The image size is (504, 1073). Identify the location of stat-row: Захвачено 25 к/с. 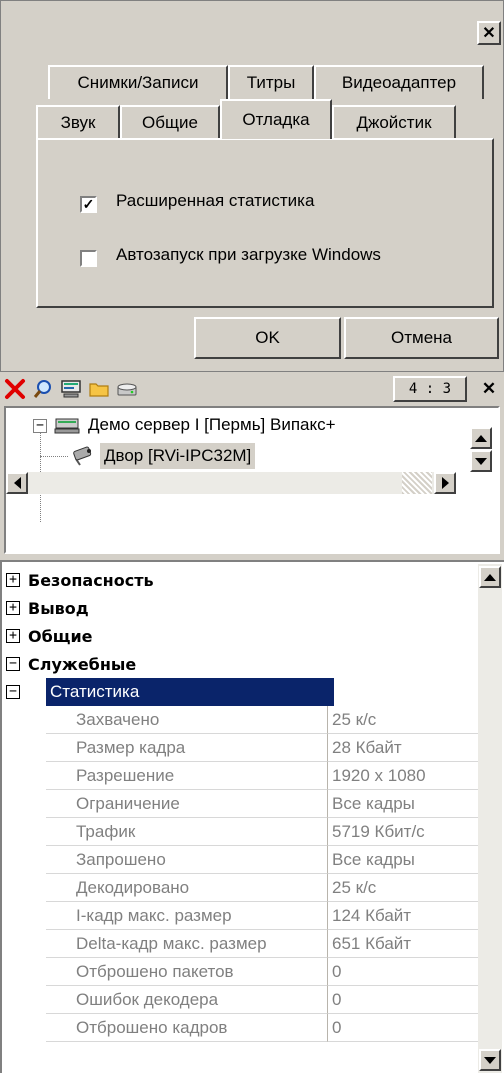
(240, 720).